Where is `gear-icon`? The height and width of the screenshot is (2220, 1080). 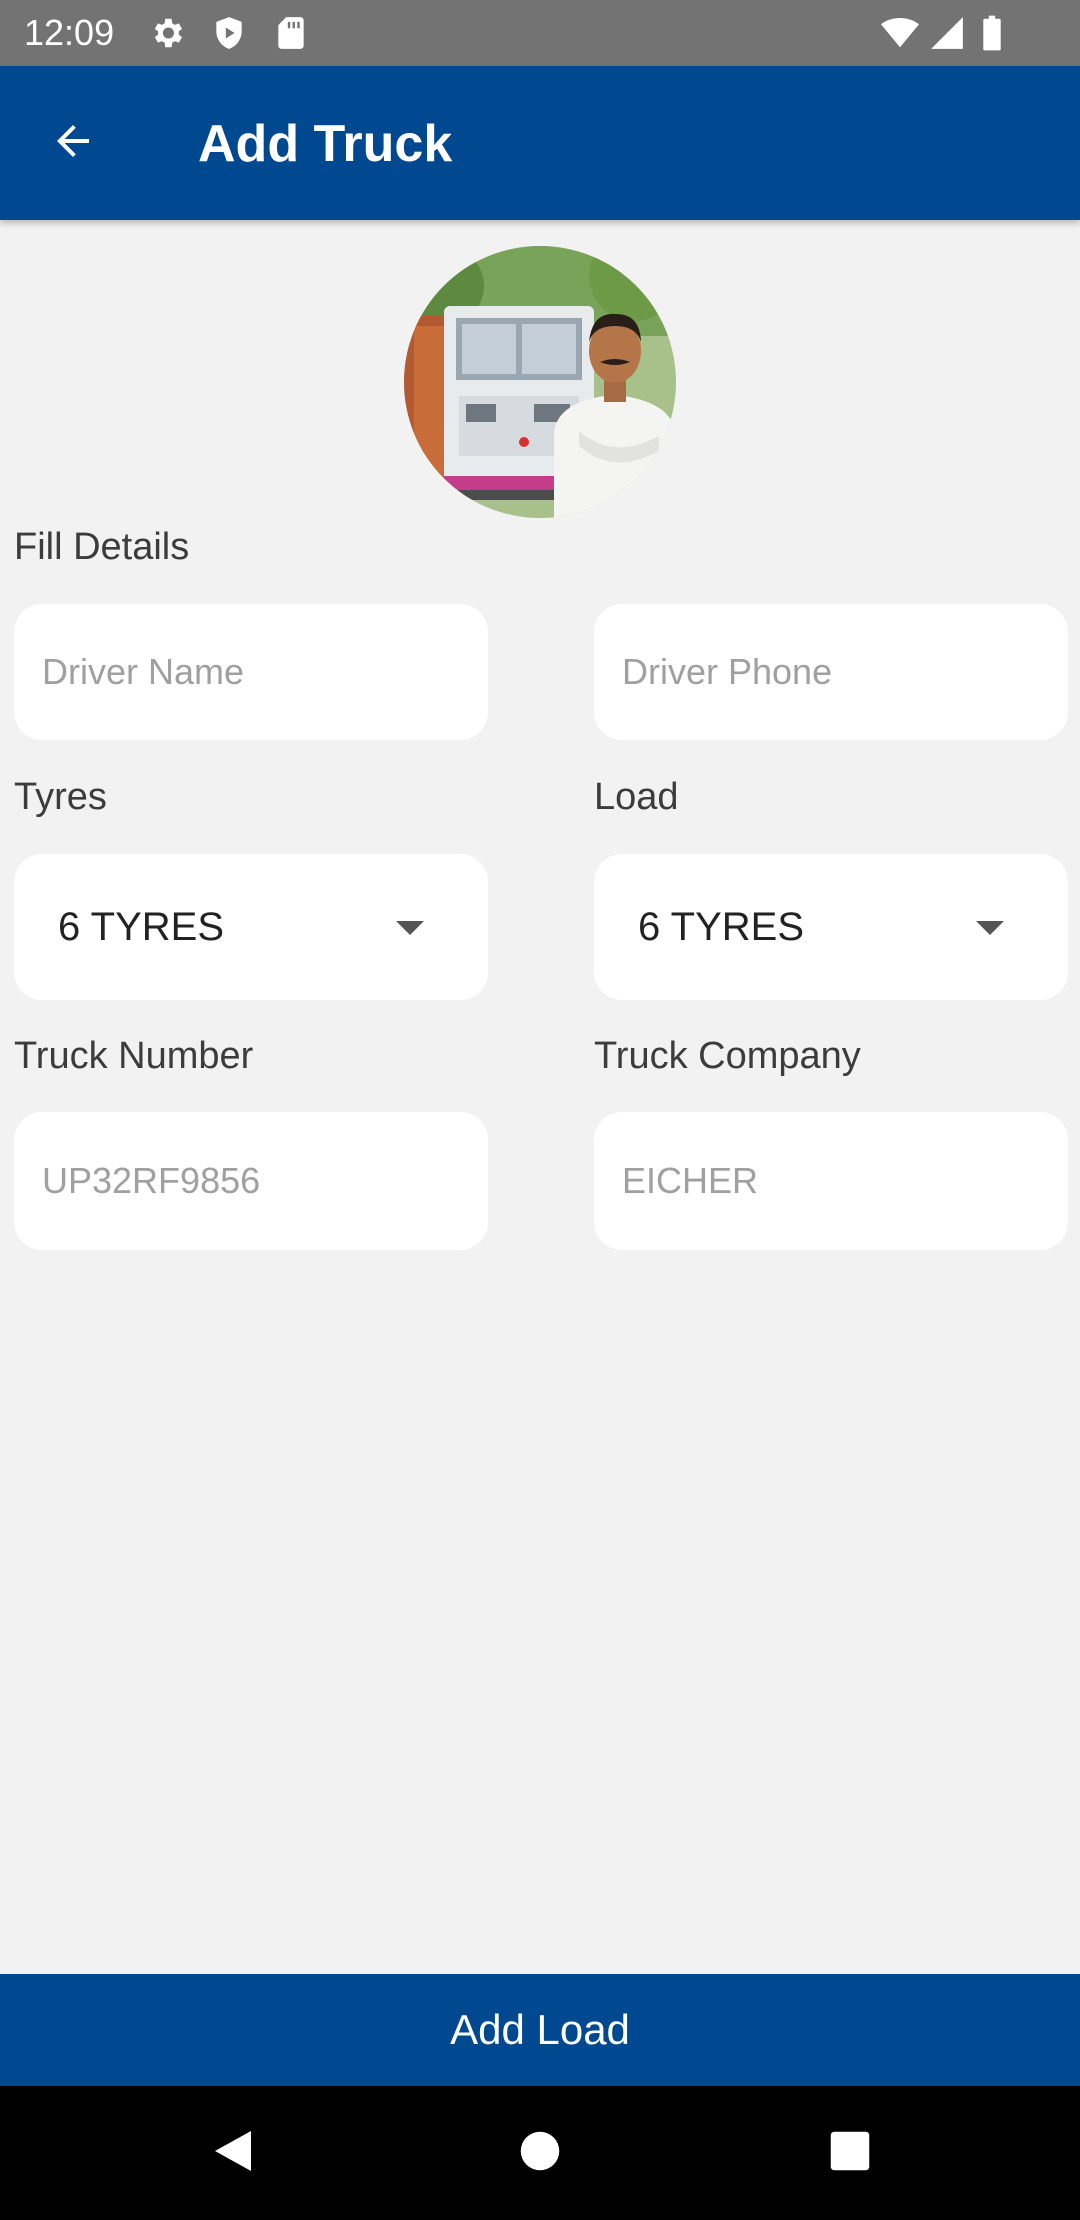 gear-icon is located at coordinates (167, 33).